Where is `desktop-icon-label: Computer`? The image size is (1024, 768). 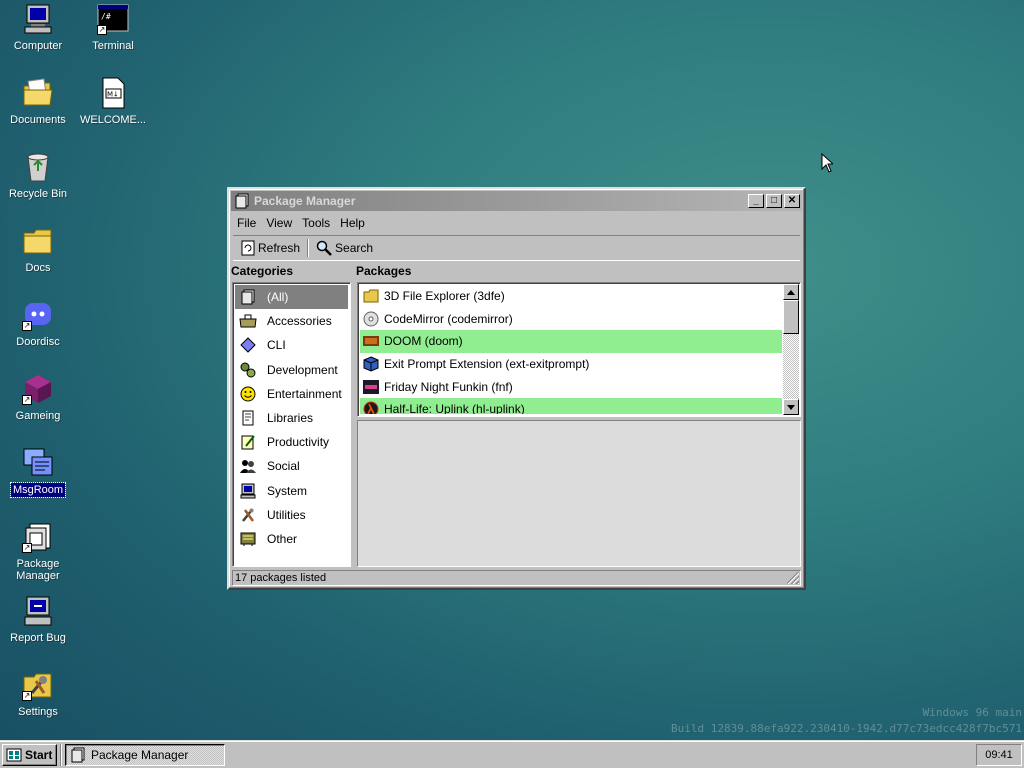
desktop-icon-label: Computer is located at coordinates (38, 46).